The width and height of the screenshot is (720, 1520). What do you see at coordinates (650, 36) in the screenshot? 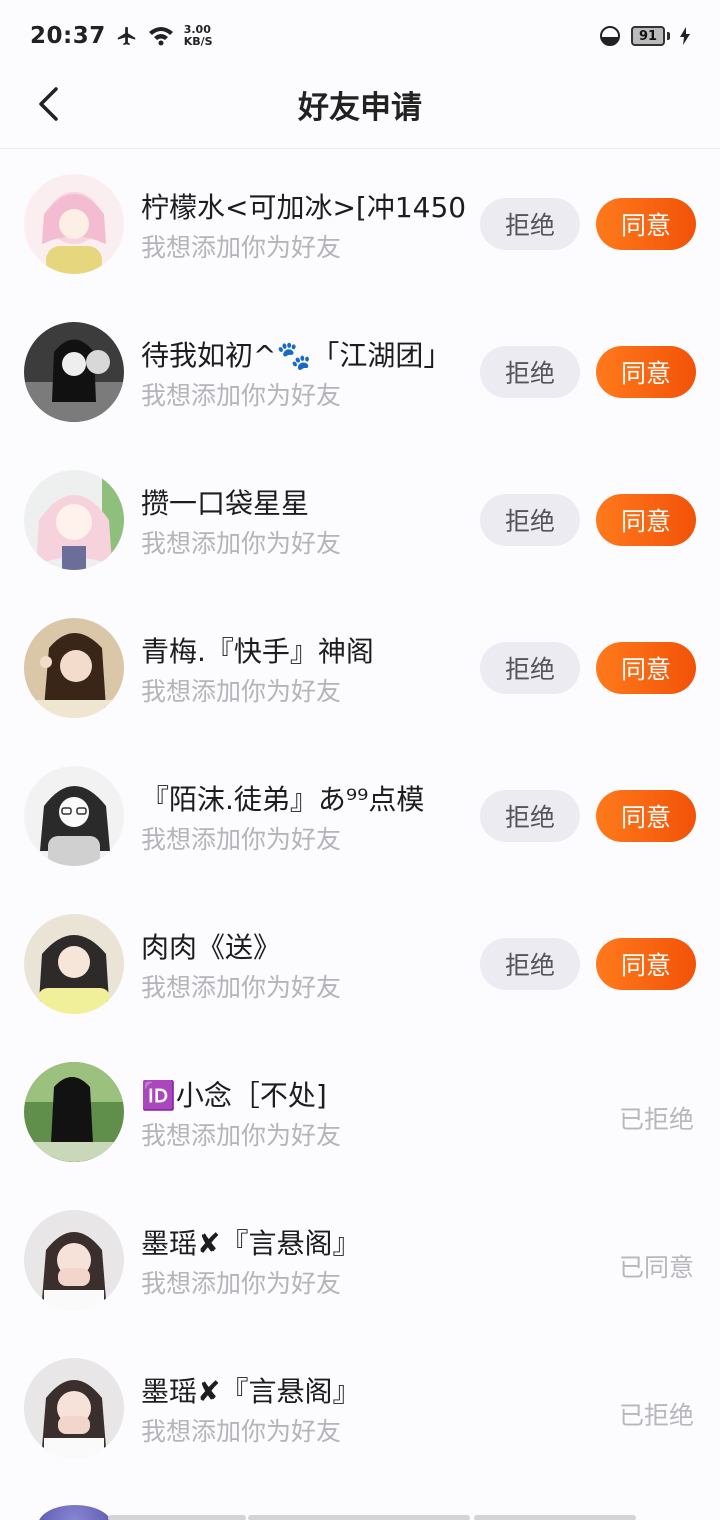
I see `battery-icon: 91` at bounding box center [650, 36].